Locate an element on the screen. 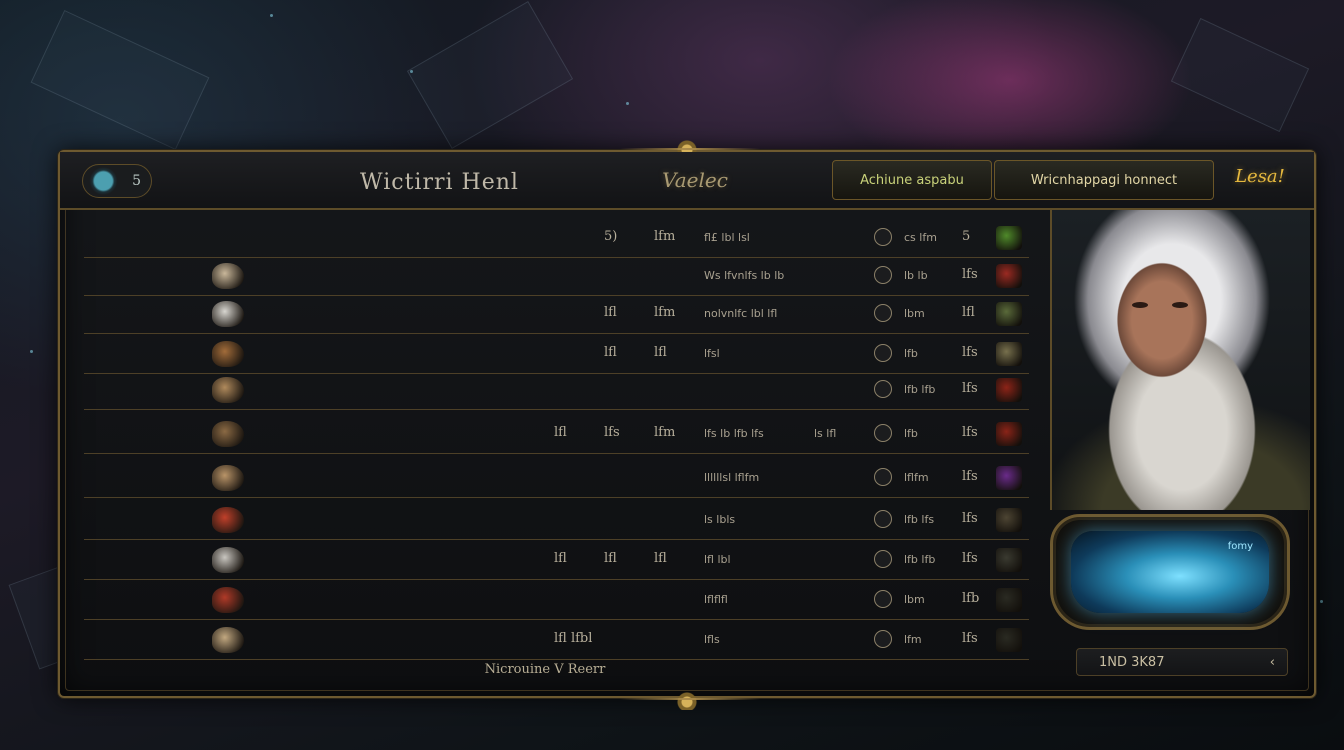  row-cell-c2: 5) is located at coordinates (611, 236).